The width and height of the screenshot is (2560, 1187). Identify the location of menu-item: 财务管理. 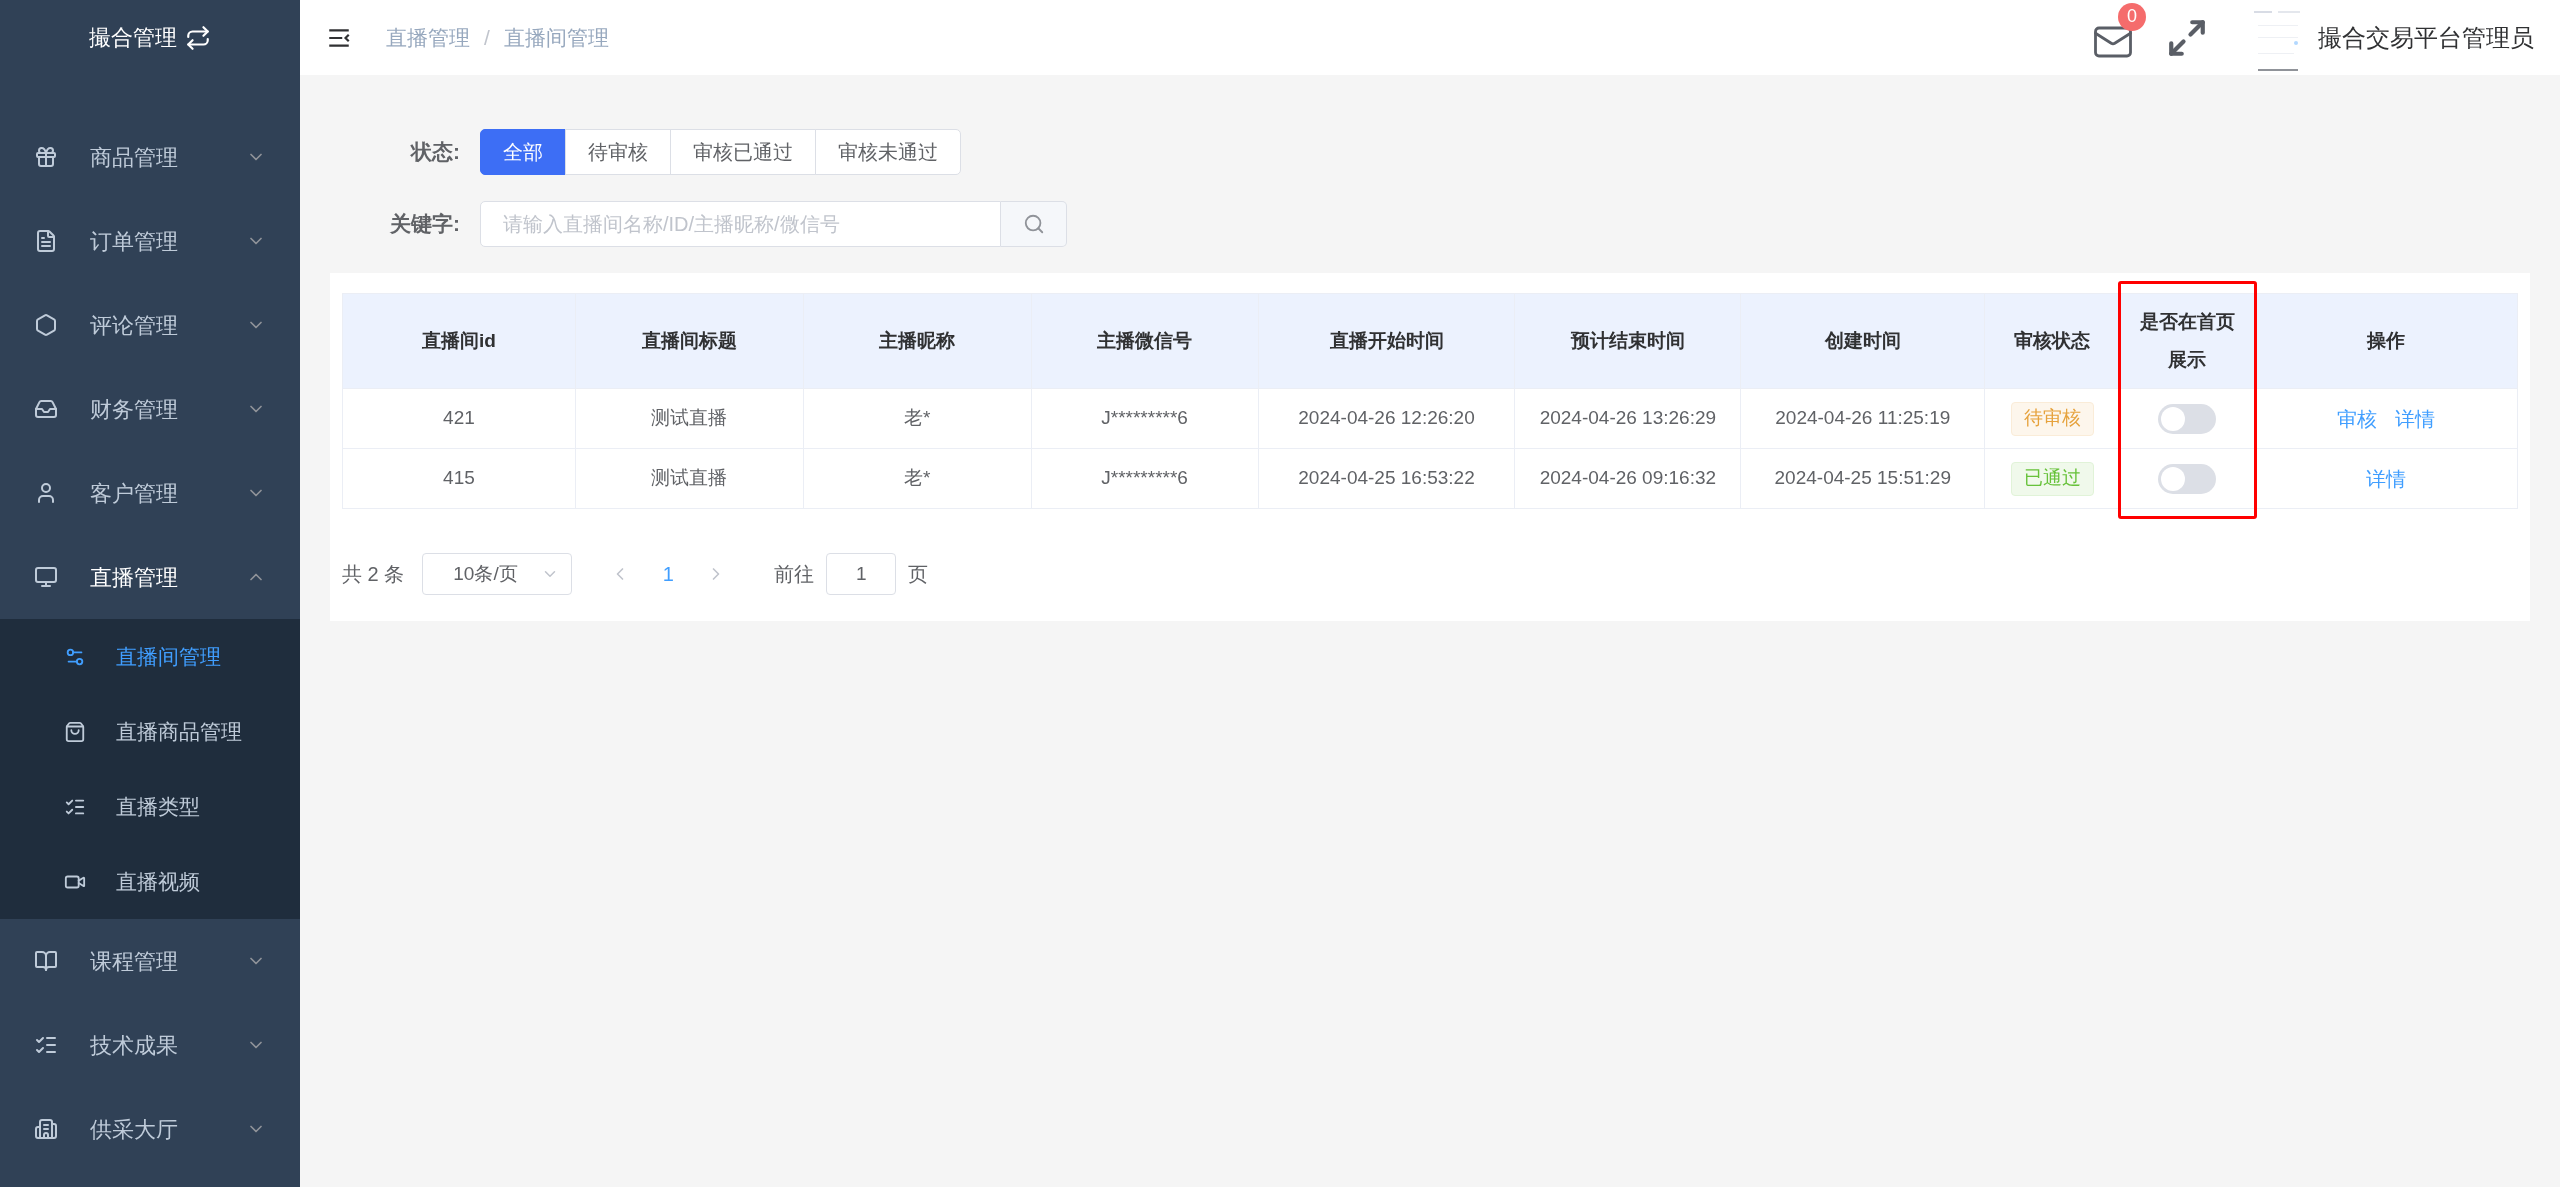
(150, 409).